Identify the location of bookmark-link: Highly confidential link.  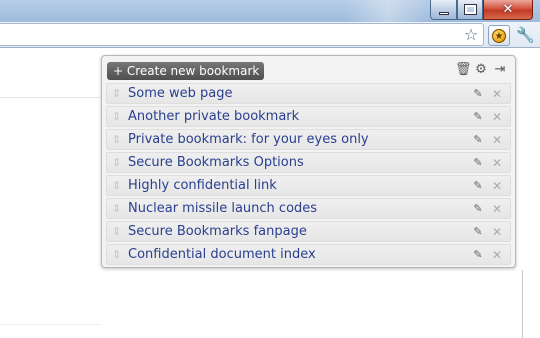
(202, 186).